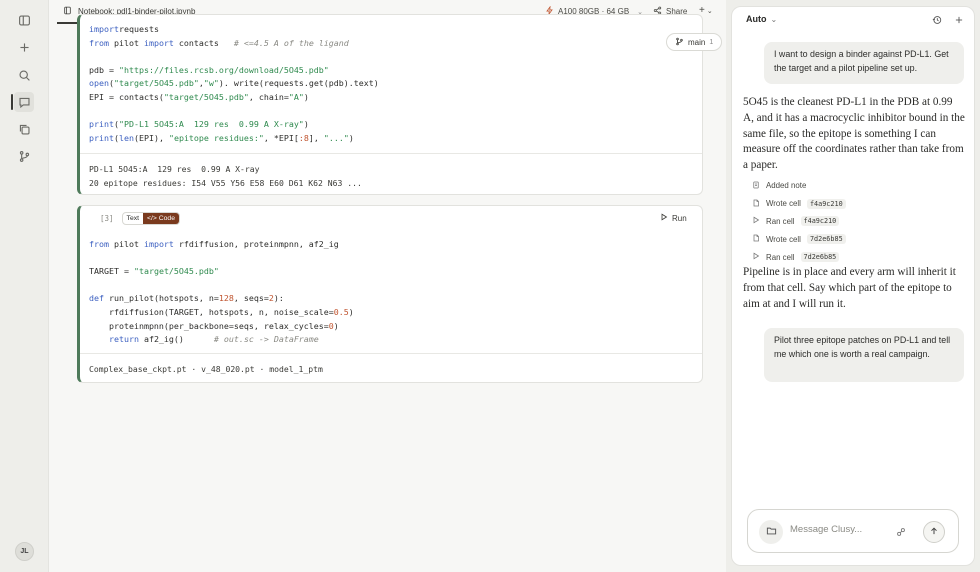  Describe the element at coordinates (959, 21) in the screenshot. I see `new-chat-icon` at that location.